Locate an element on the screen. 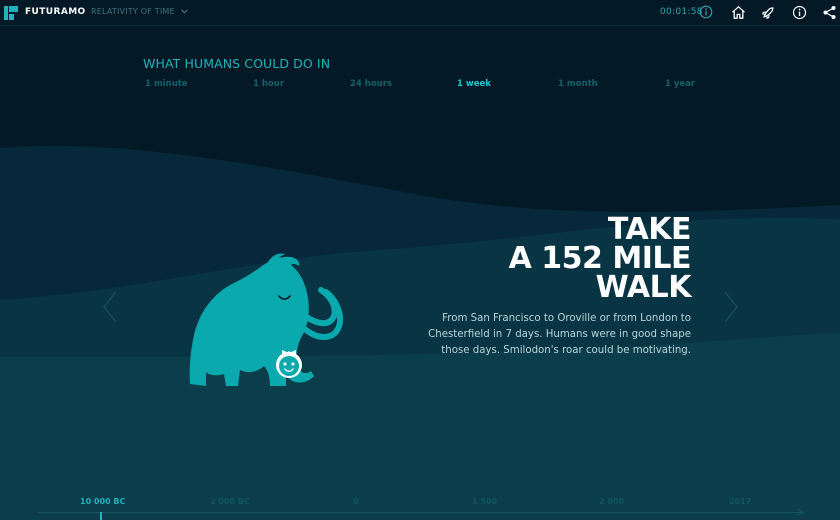 The image size is (840, 520). period-tab-1-month: 1 month is located at coordinates (578, 84).